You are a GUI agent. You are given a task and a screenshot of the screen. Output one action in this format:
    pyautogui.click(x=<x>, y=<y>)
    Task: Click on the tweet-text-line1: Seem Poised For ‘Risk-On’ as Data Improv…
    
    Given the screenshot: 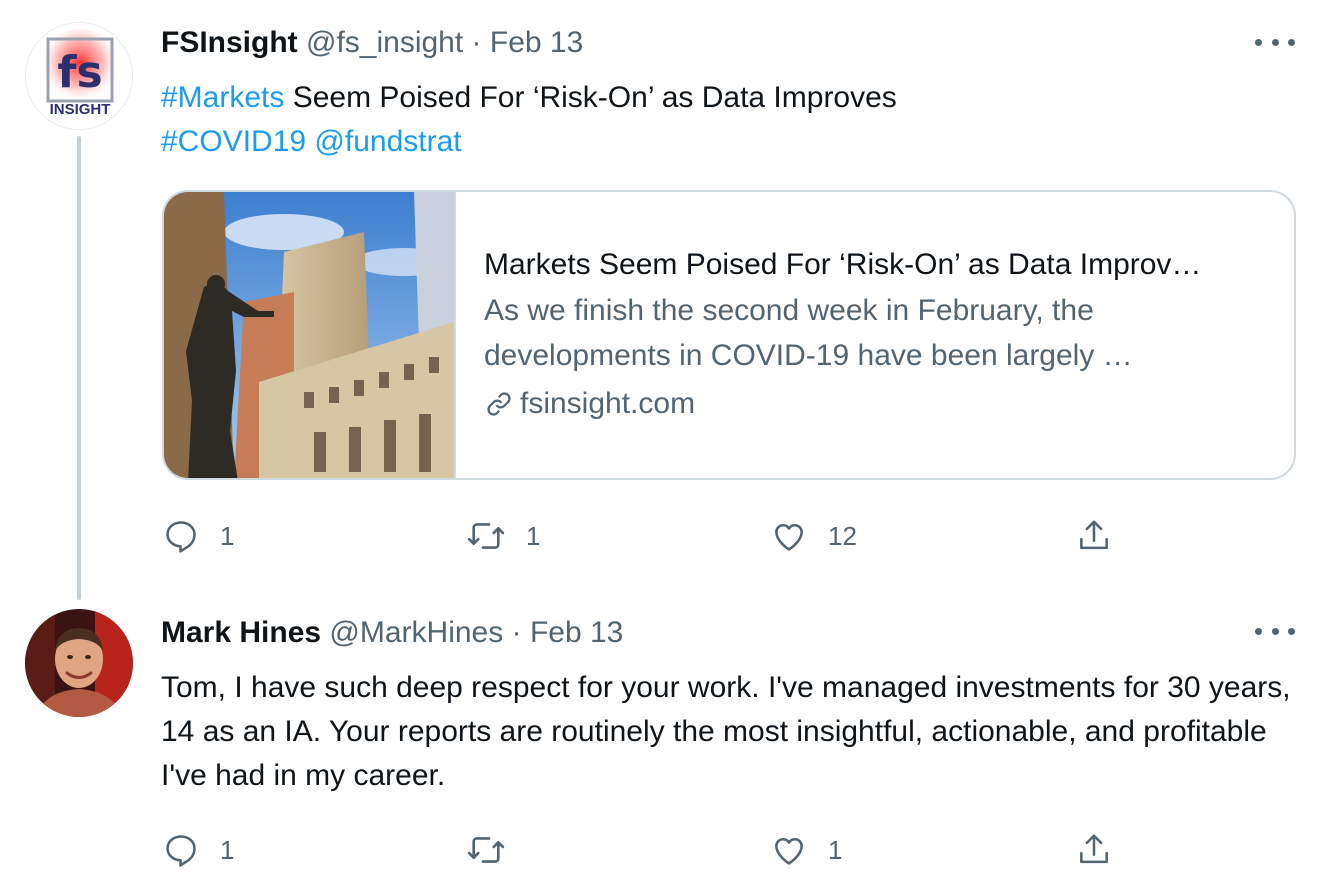 What is the action you would take?
    pyautogui.click(x=590, y=97)
    